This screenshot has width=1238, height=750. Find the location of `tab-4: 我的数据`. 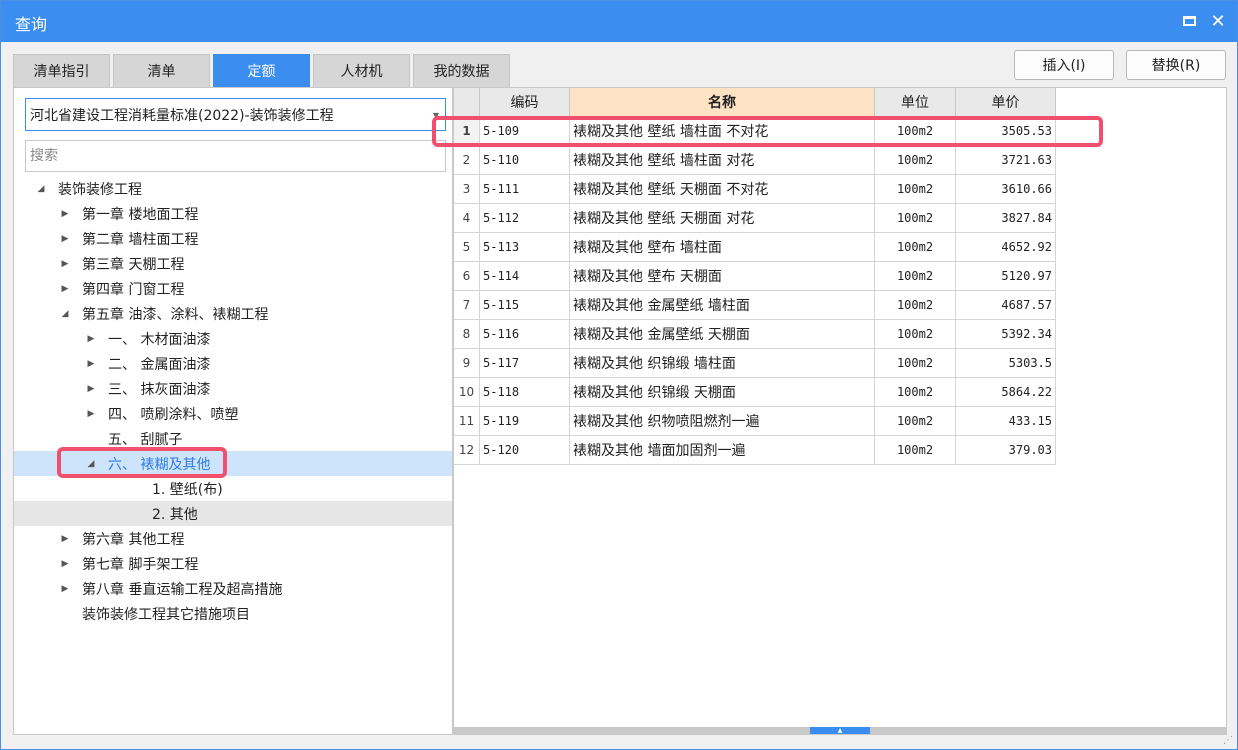

tab-4: 我的数据 is located at coordinates (461, 70).